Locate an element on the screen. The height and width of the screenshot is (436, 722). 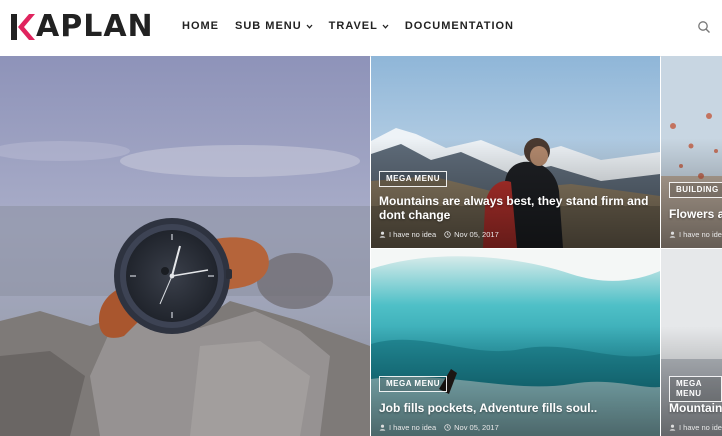
search-icon is located at coordinates (704, 27).